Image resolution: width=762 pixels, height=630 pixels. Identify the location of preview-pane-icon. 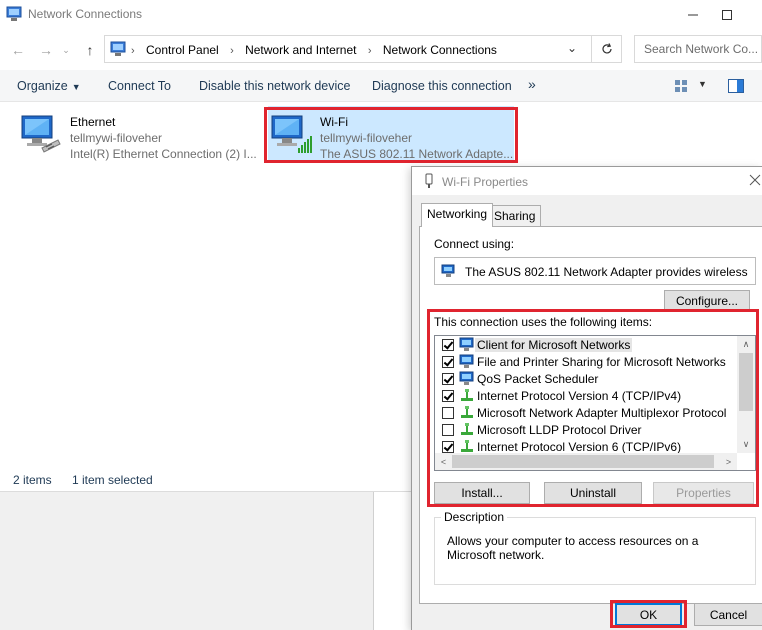
(736, 86).